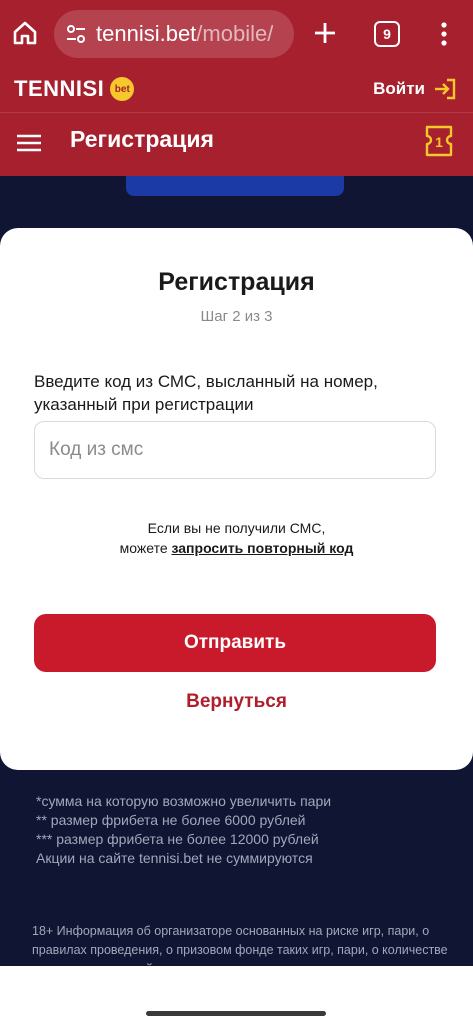 This screenshot has width=473, height=1023. I want to click on back-button: Вернуться, so click(236, 702).